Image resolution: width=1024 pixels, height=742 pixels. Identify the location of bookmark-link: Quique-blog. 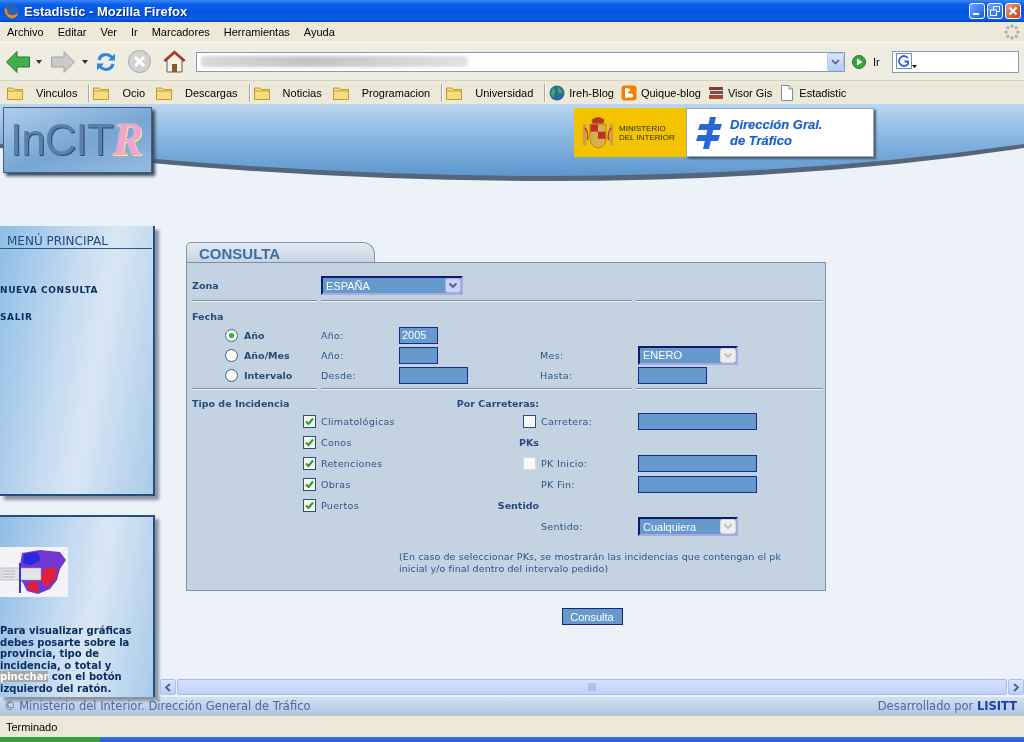
(660, 92).